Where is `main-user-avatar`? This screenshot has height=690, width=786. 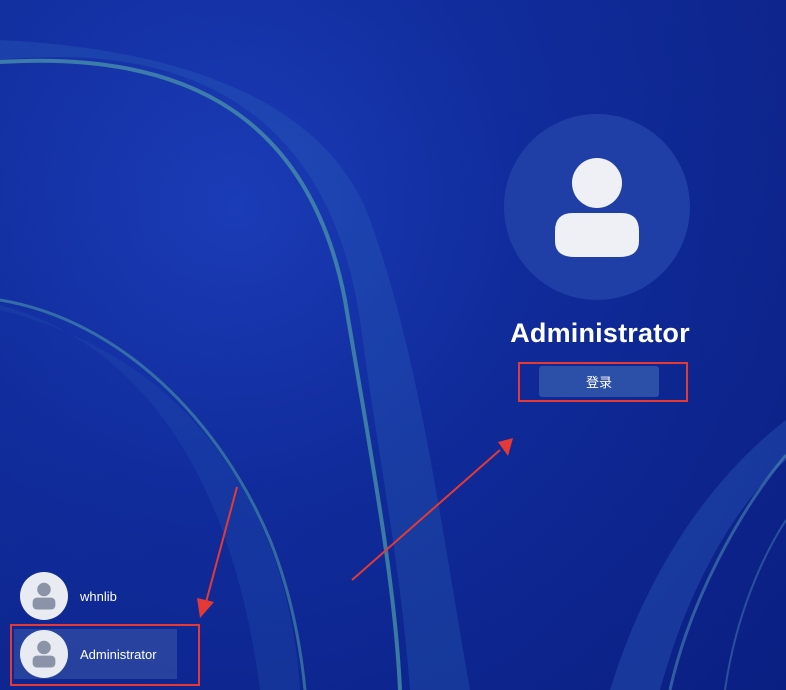
main-user-avatar is located at coordinates (597, 207).